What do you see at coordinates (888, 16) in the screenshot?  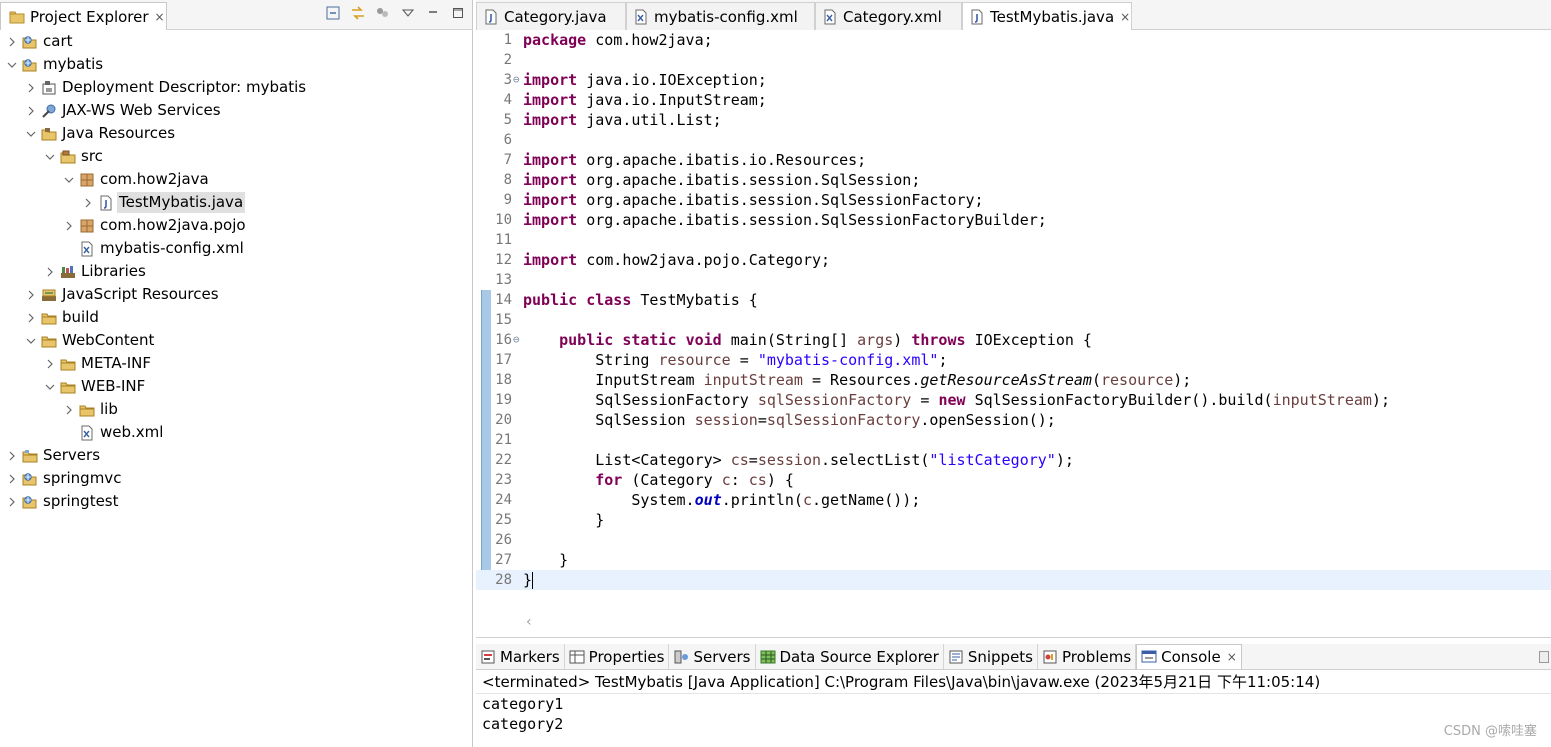 I see `editor-tab: Category.xml` at bounding box center [888, 16].